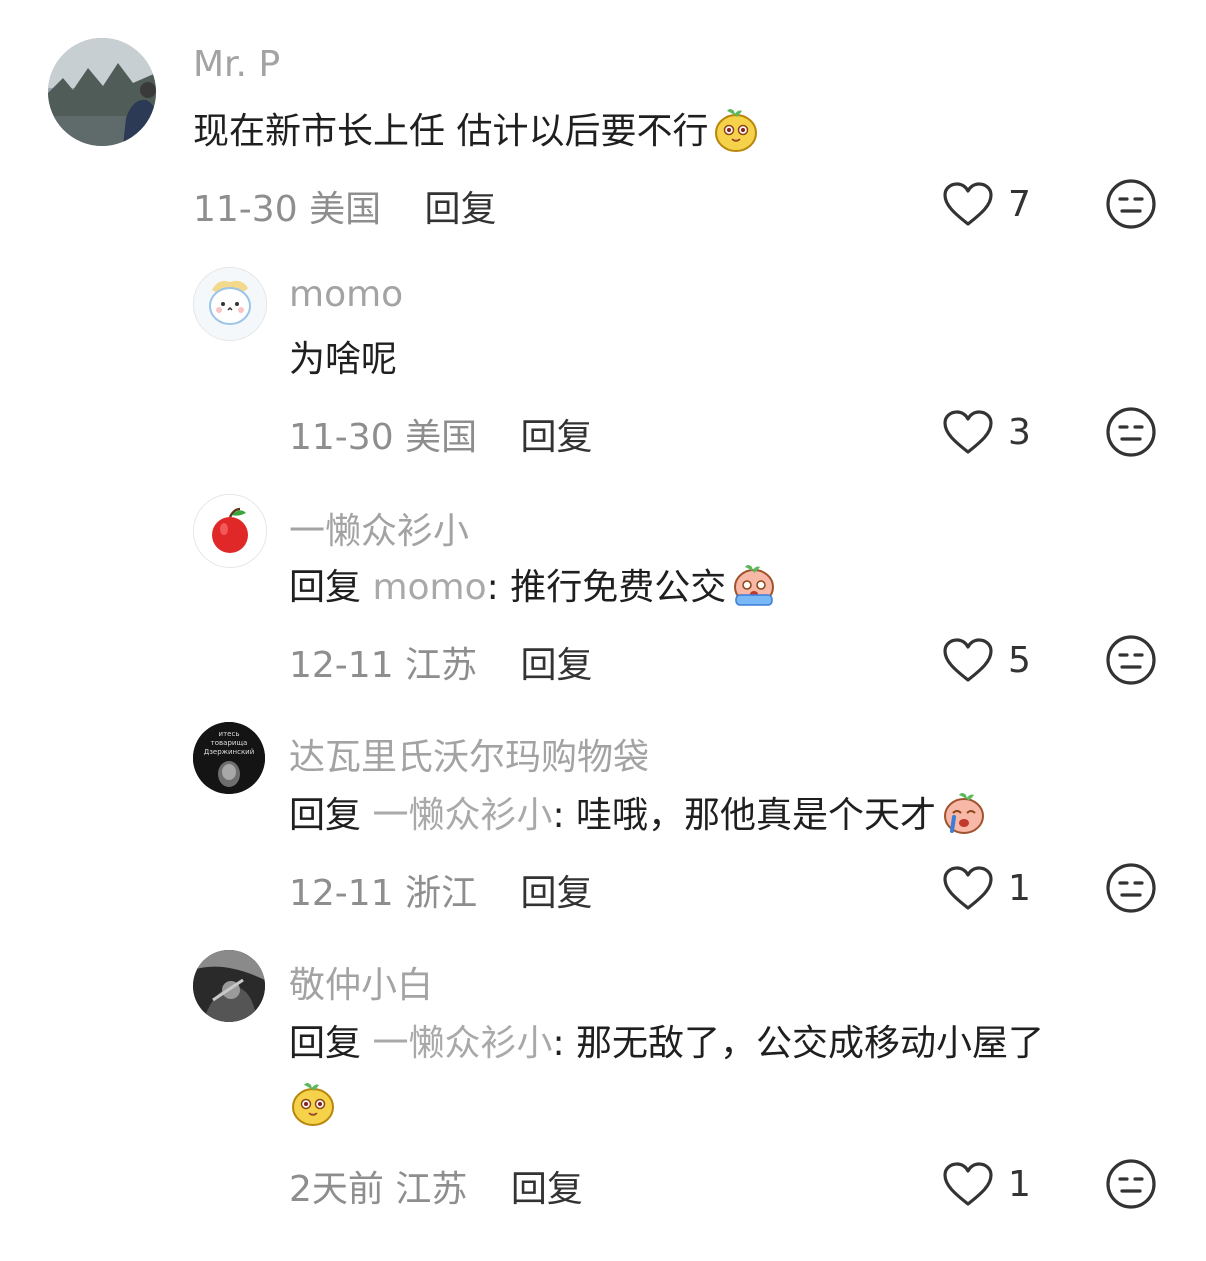 The height and width of the screenshot is (1261, 1206). I want to click on comment-body: 为啥呢, so click(343, 359).